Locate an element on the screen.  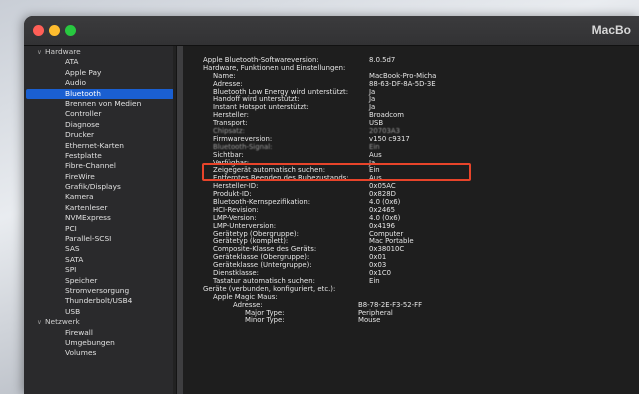
sidebar-item: Brennen von Medien is located at coordinates (100, 104).